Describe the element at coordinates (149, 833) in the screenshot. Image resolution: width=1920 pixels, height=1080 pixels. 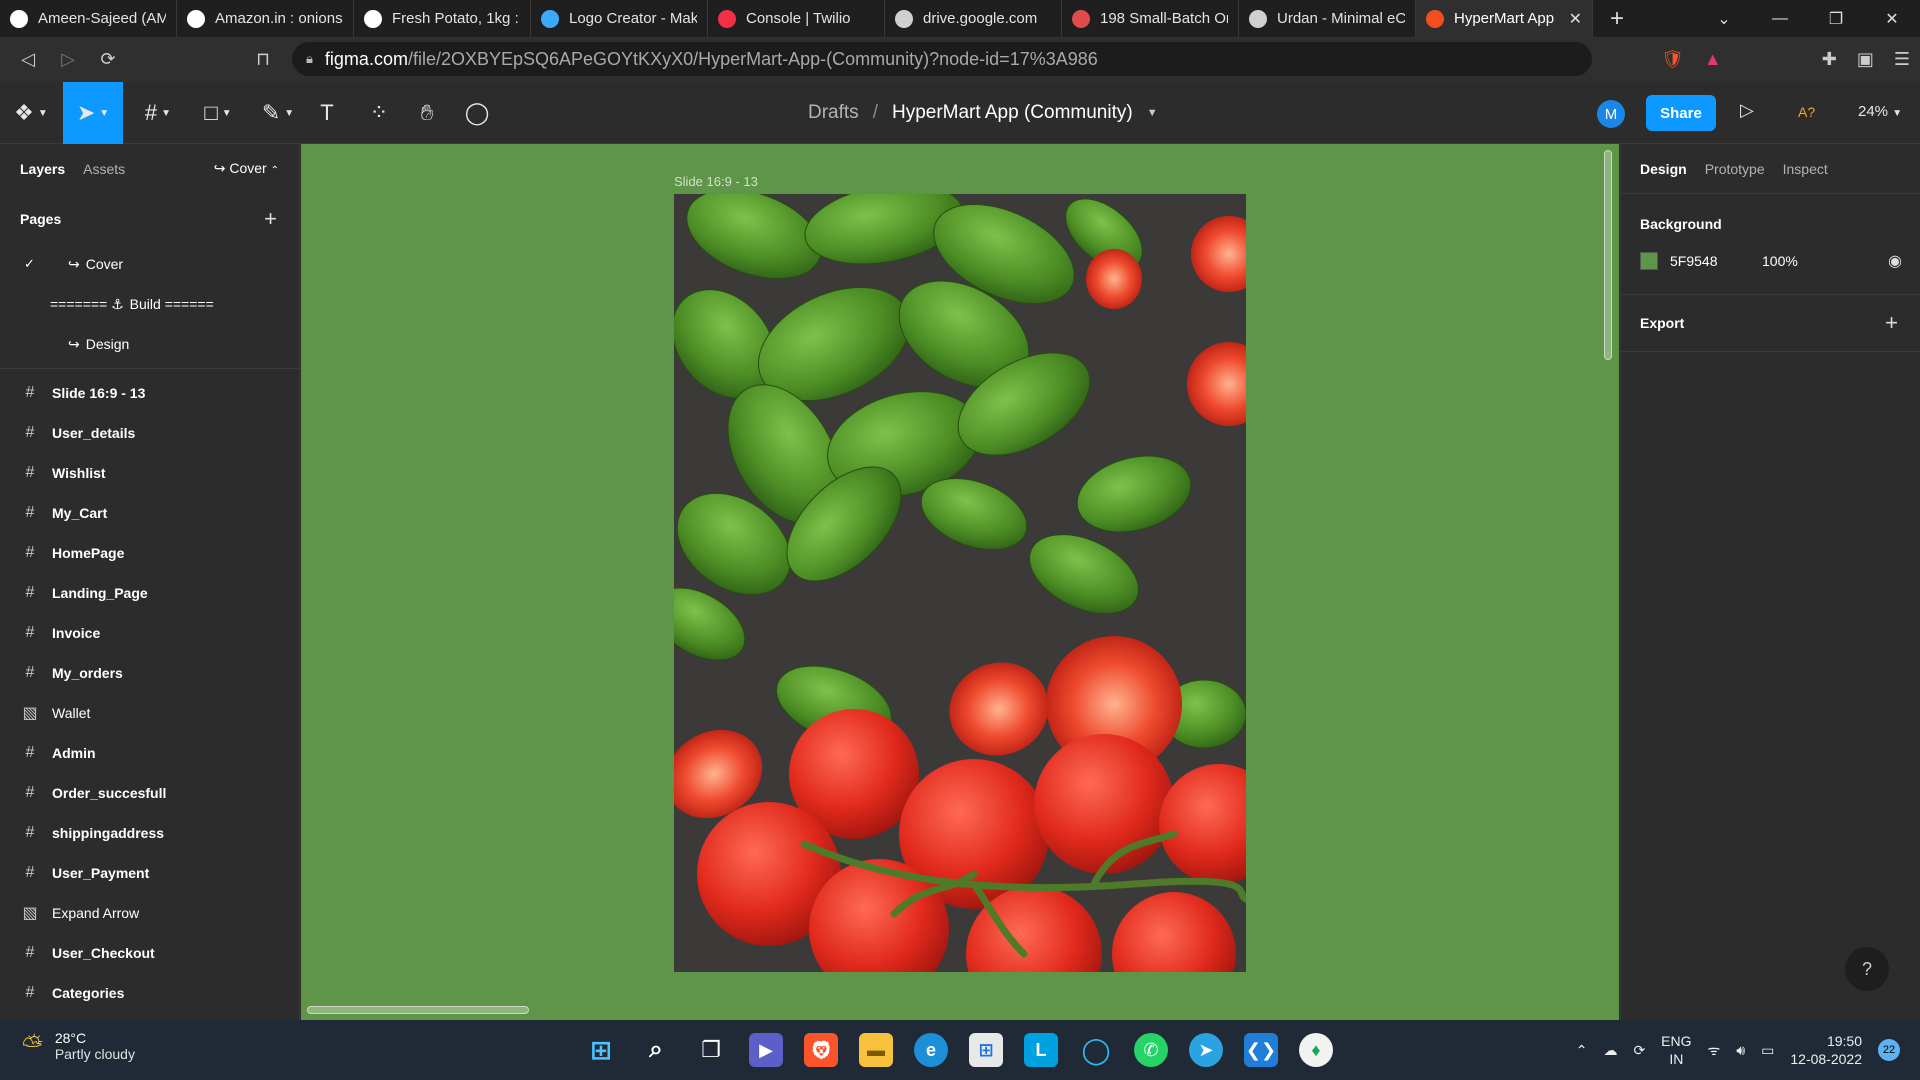
I see `layer-item: # shippingaddress` at that location.